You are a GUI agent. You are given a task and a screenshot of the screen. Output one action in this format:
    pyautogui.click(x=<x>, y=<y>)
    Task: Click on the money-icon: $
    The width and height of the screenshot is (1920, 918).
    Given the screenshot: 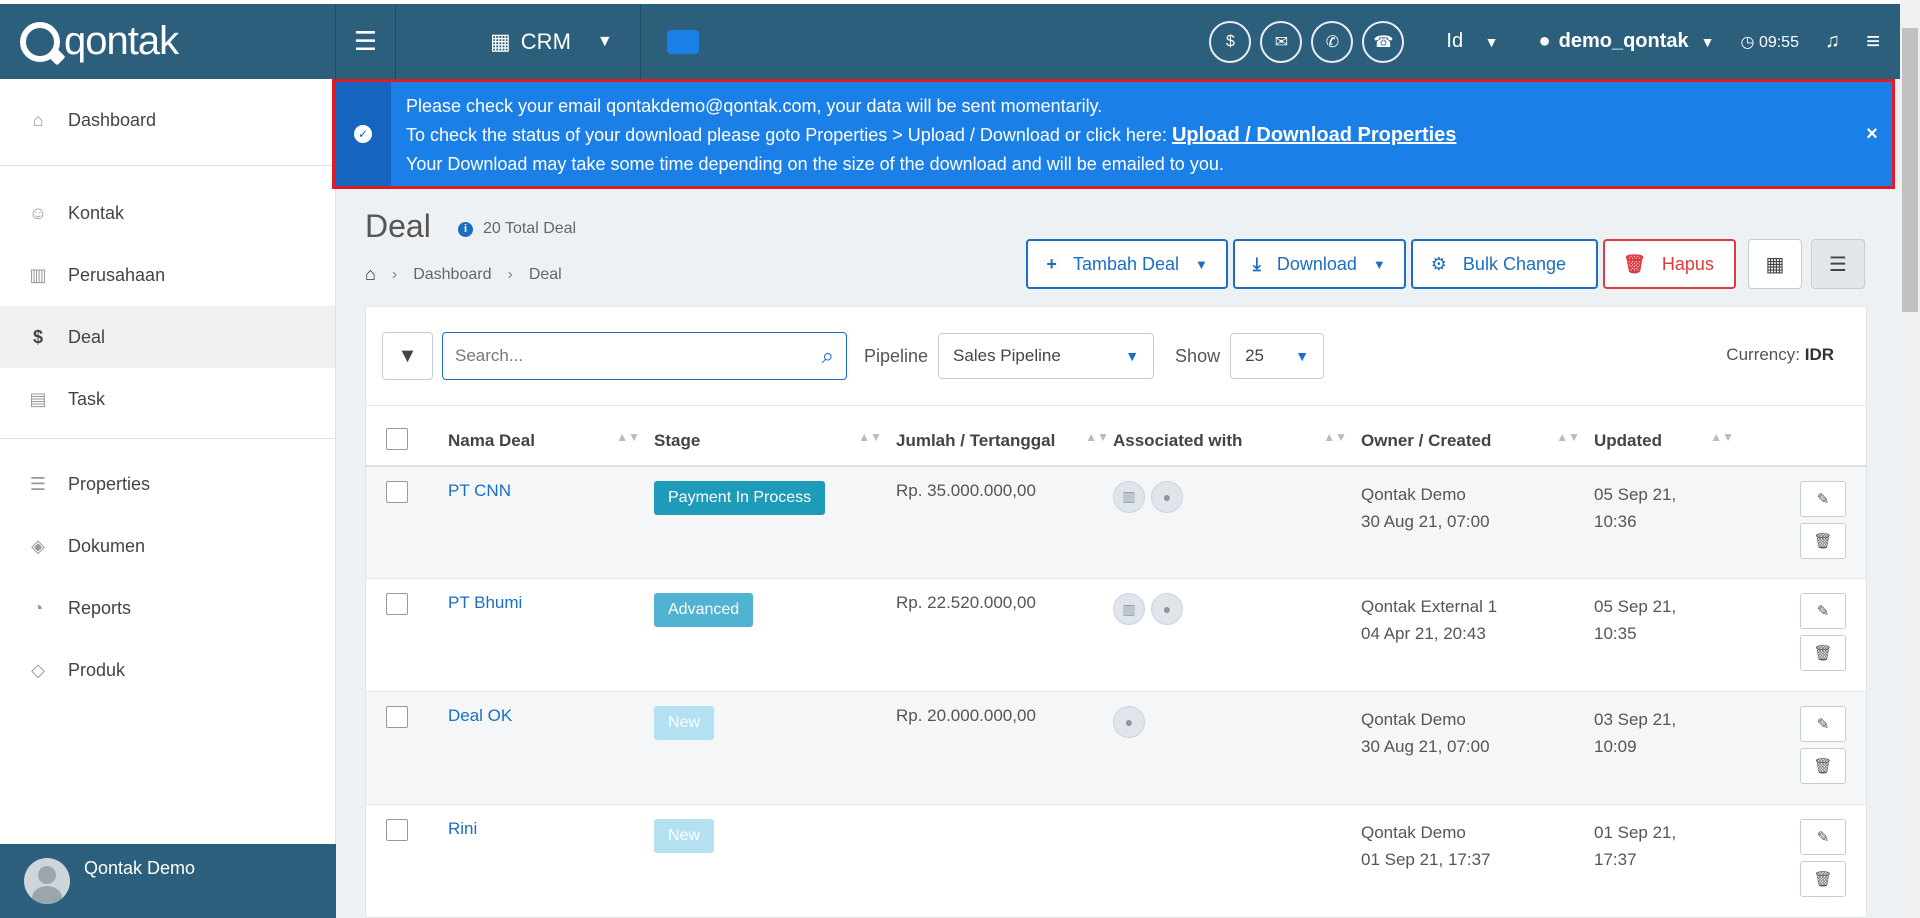 What is the action you would take?
    pyautogui.click(x=1230, y=41)
    